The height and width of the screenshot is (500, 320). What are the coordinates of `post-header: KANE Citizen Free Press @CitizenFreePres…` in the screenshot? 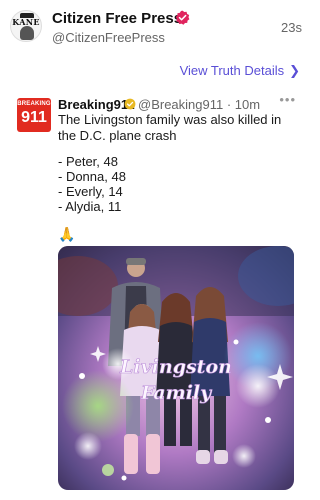 It's located at (157, 26).